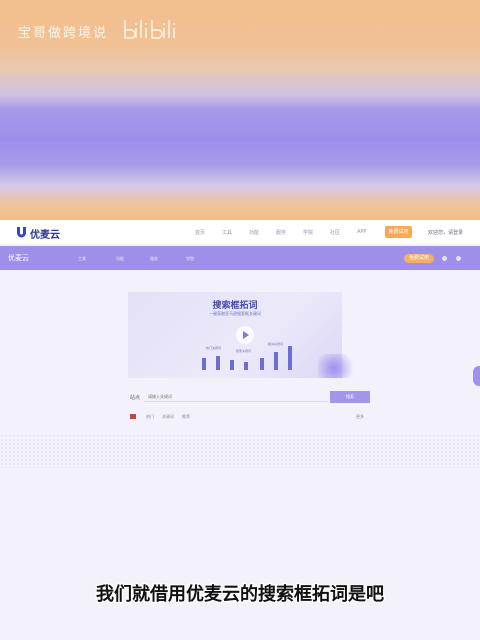 The width and height of the screenshot is (480, 640). What do you see at coordinates (154, 259) in the screenshot?
I see `tool-link-service: 服务` at bounding box center [154, 259].